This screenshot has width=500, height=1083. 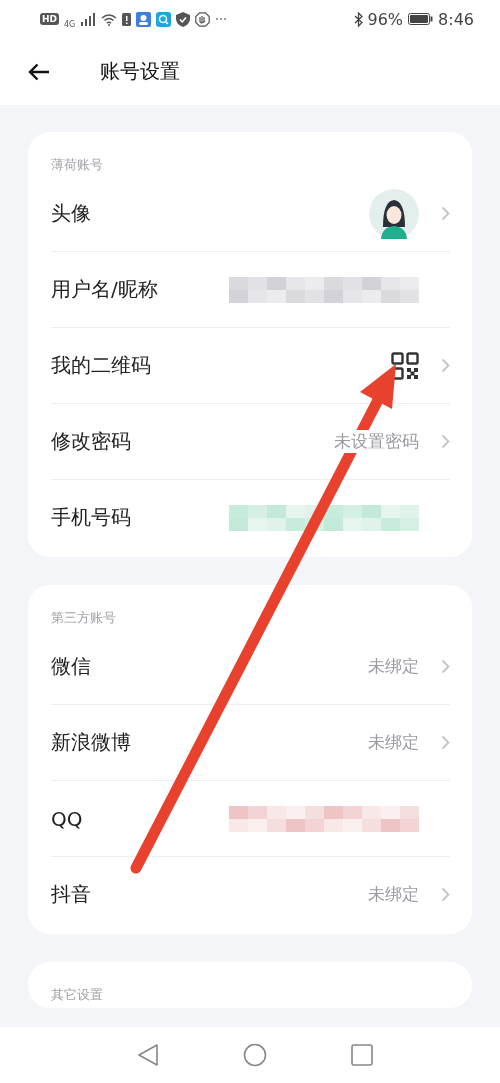 What do you see at coordinates (70, 24) in the screenshot?
I see `network-type: 4G` at bounding box center [70, 24].